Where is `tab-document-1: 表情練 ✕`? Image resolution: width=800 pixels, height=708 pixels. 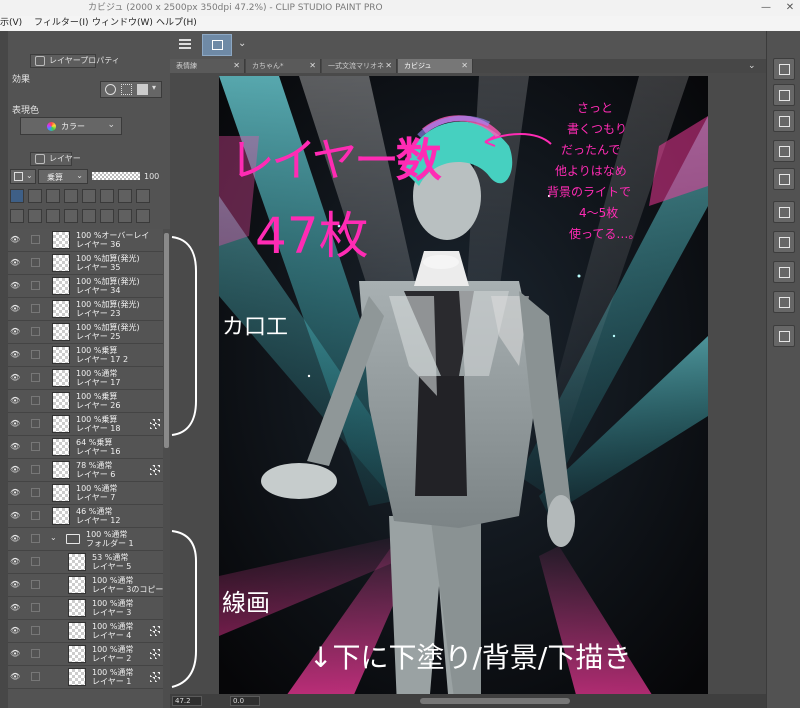 tab-document-1: 表情練 ✕ is located at coordinates (207, 66).